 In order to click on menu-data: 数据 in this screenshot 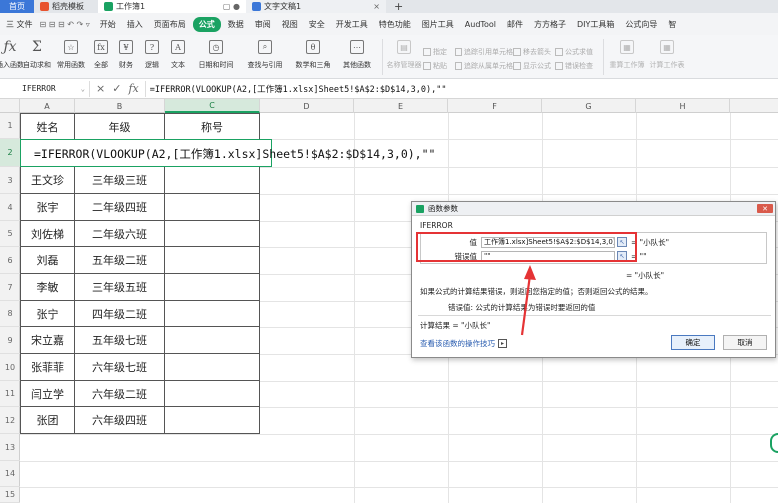, I will do `click(236, 24)`.